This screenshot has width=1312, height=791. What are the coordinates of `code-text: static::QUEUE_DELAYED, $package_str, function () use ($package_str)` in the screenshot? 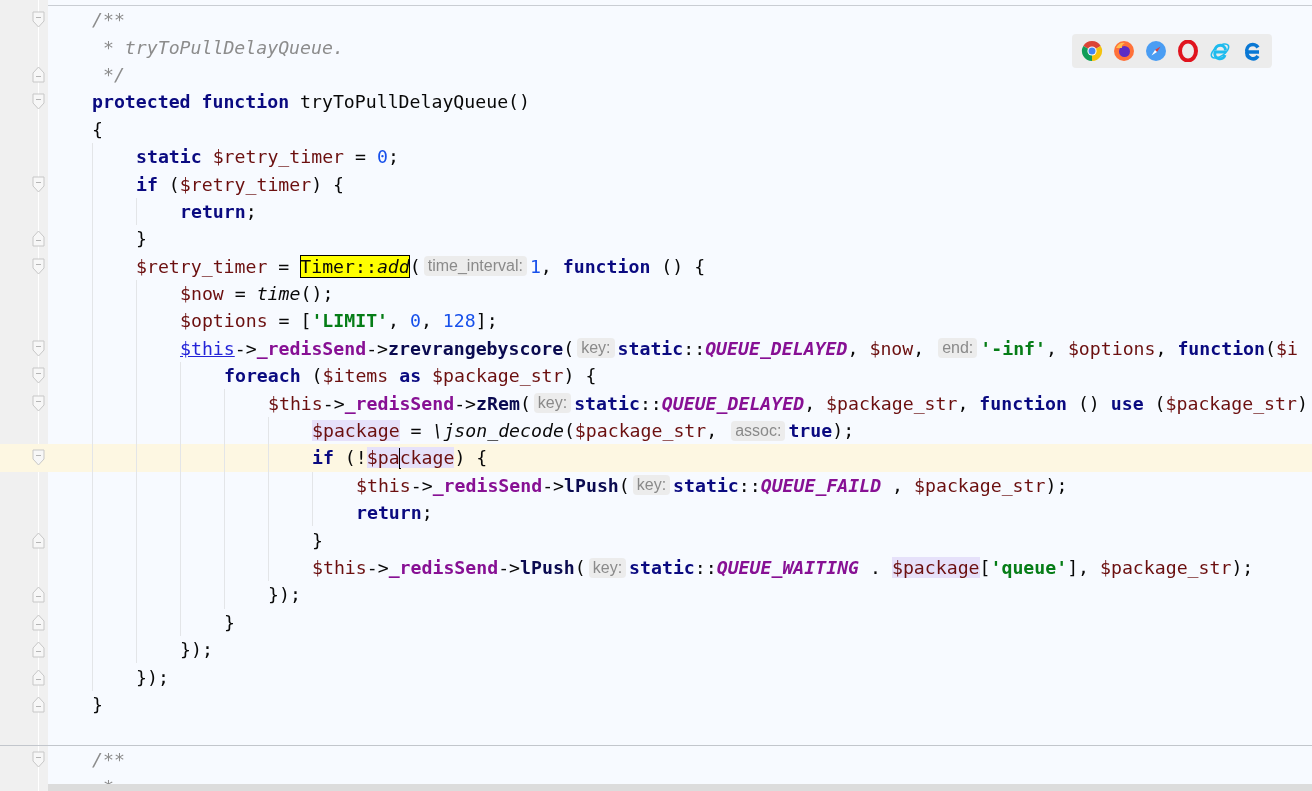 It's located at (941, 403).